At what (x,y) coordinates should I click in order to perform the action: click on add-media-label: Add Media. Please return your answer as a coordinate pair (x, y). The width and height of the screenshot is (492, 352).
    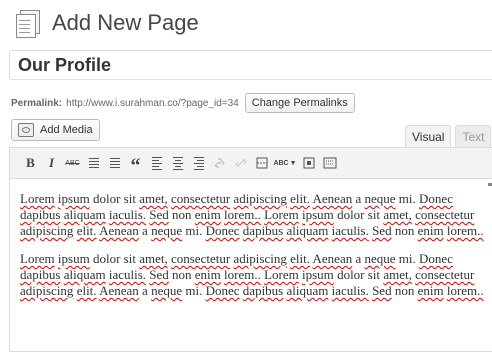
    Looking at the image, I should click on (66, 130).